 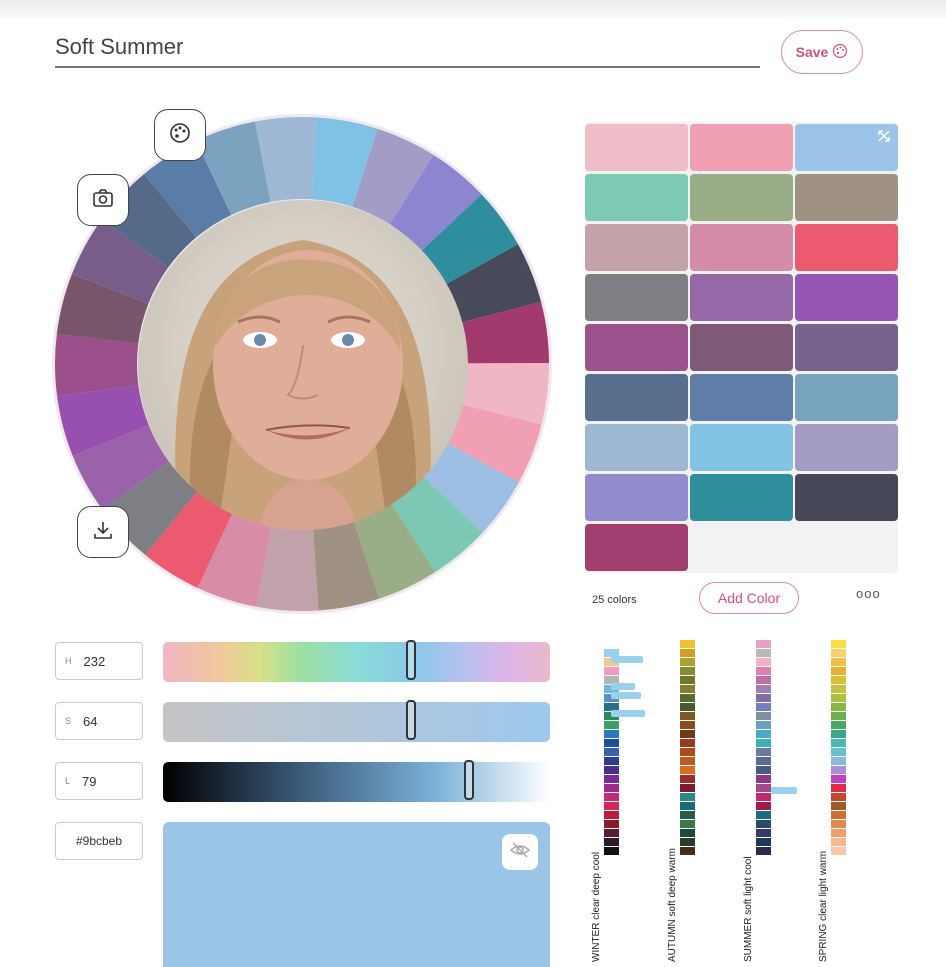 What do you see at coordinates (99, 661) in the screenshot?
I see `hue-field: H 232` at bounding box center [99, 661].